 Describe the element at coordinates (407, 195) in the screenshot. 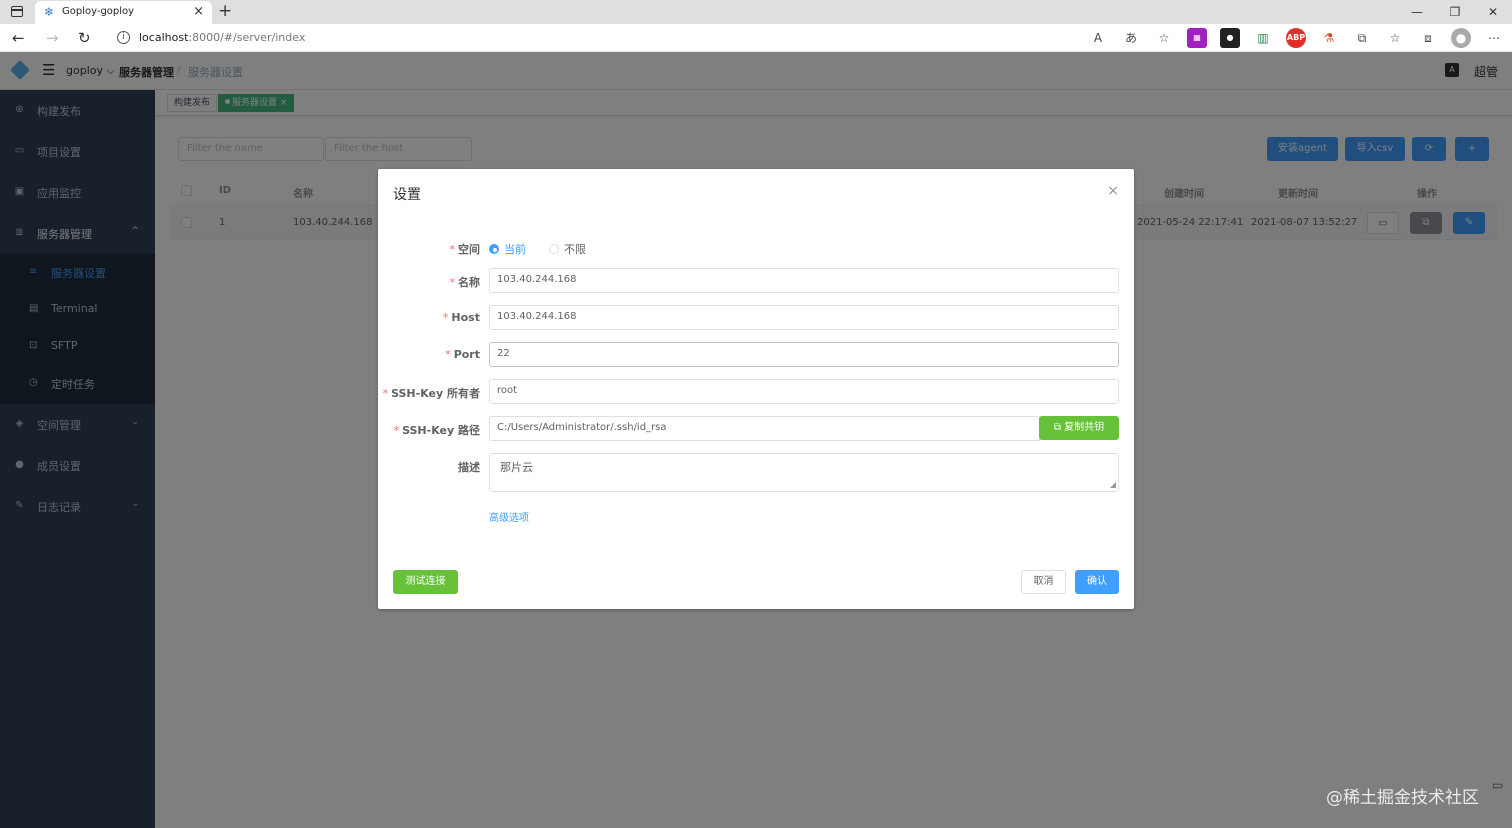

I see `dialog-title: 设置` at that location.